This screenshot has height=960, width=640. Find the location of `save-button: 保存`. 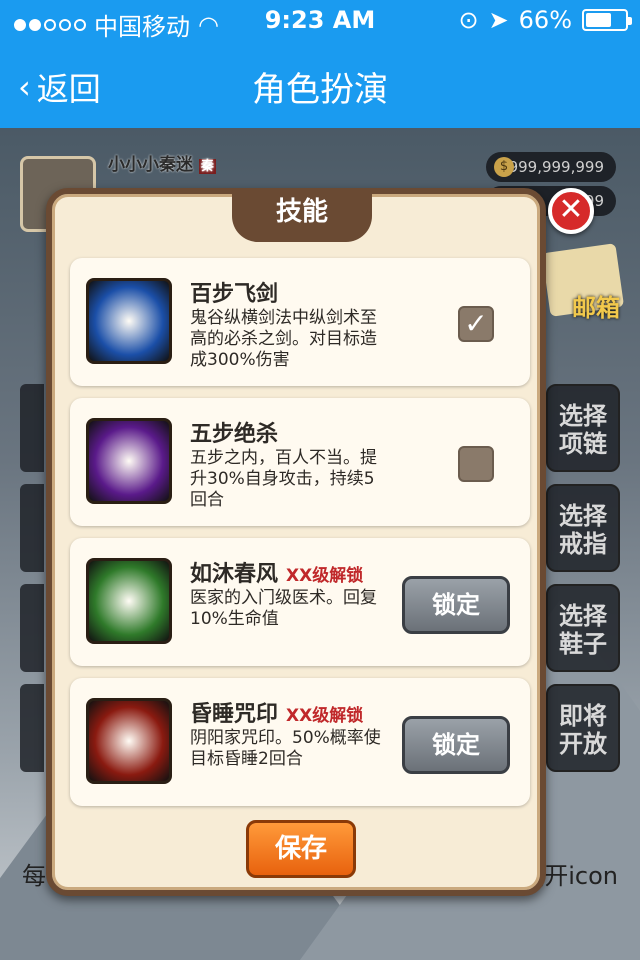

save-button: 保存 is located at coordinates (301, 849).